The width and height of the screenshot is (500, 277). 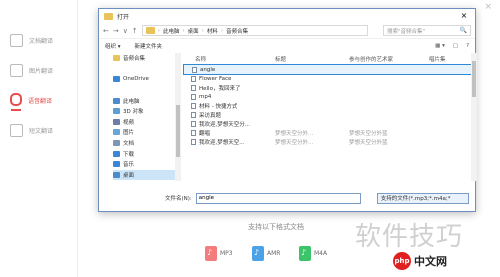 What do you see at coordinates (136, 79) in the screenshot?
I see `nav-item-label: OneDrive` at bounding box center [136, 79].